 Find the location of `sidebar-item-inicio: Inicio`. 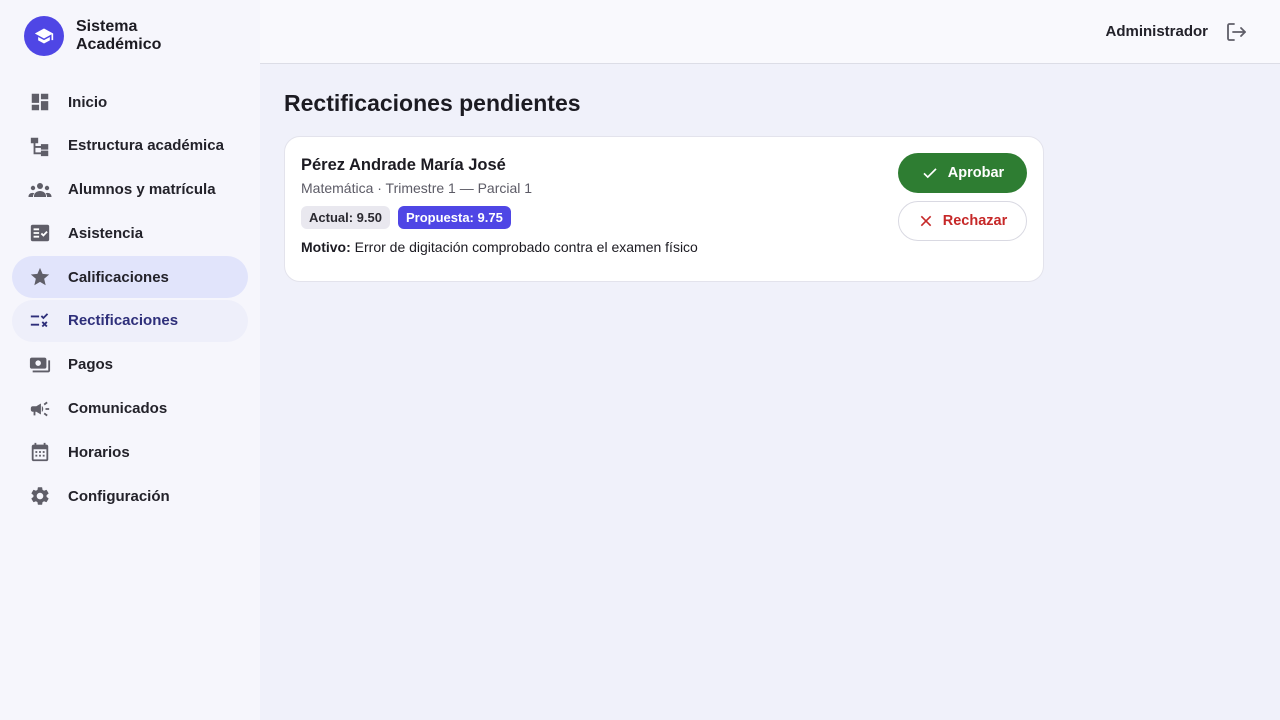

sidebar-item-inicio: Inicio is located at coordinates (130, 102).